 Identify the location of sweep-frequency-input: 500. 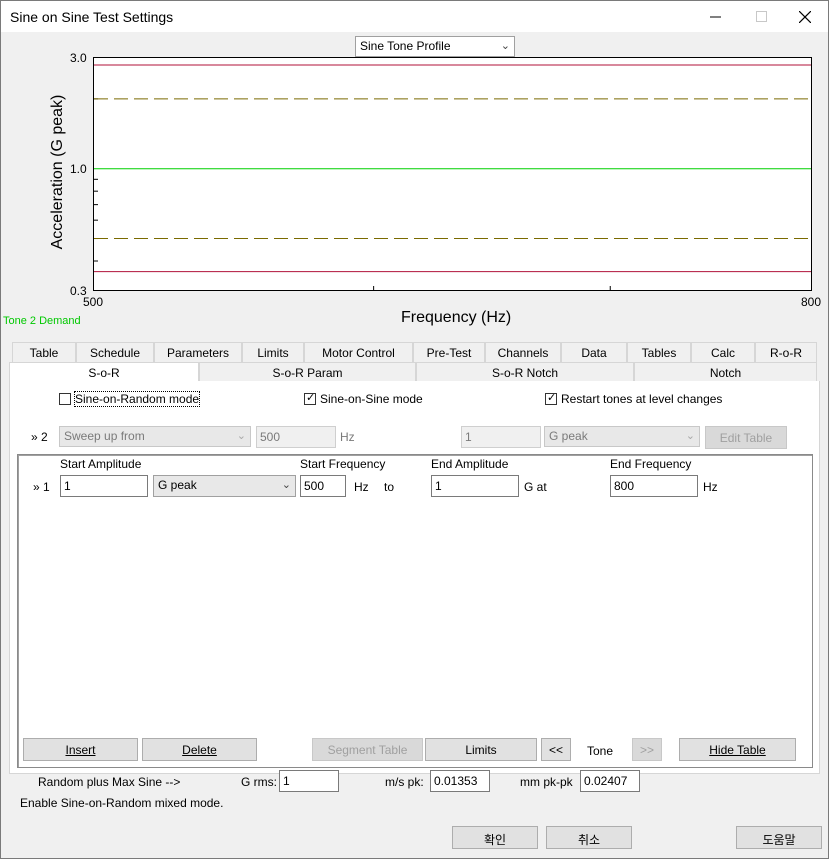
(296, 437).